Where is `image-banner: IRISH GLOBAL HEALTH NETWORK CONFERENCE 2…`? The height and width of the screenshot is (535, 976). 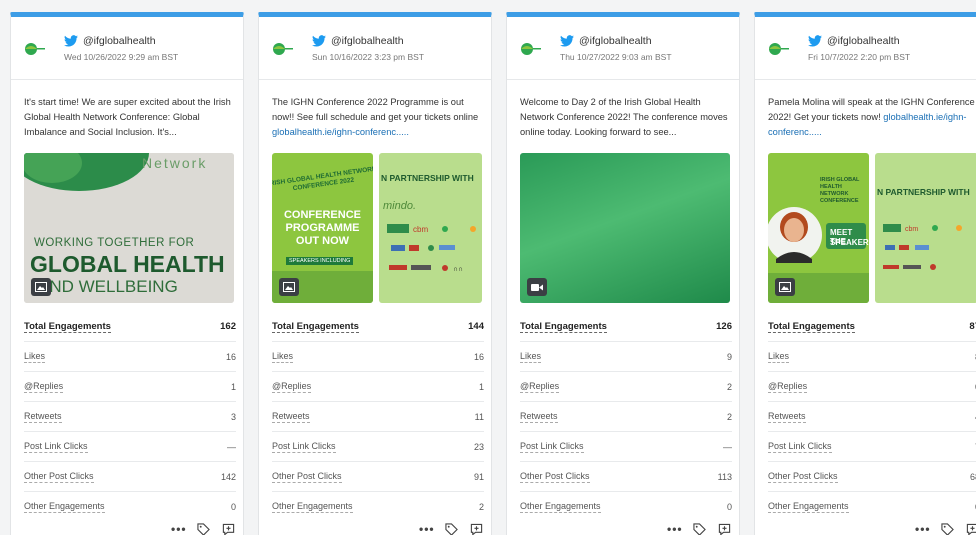 image-banner: IRISH GLOBAL HEALTH NETWORK CONFERENCE 2… is located at coordinates (322, 179).